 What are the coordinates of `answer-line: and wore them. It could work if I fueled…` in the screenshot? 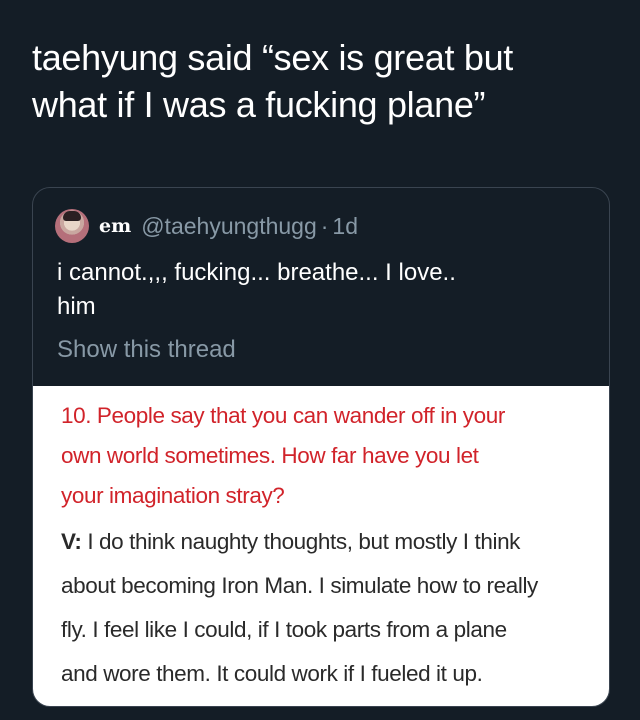 It's located at (272, 673).